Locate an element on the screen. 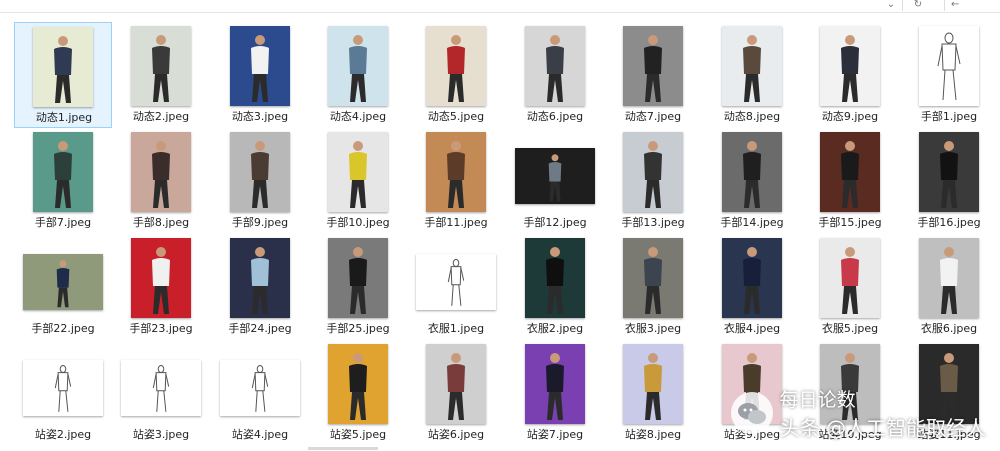  file-item: 动态8.jpeg is located at coordinates (752, 75).